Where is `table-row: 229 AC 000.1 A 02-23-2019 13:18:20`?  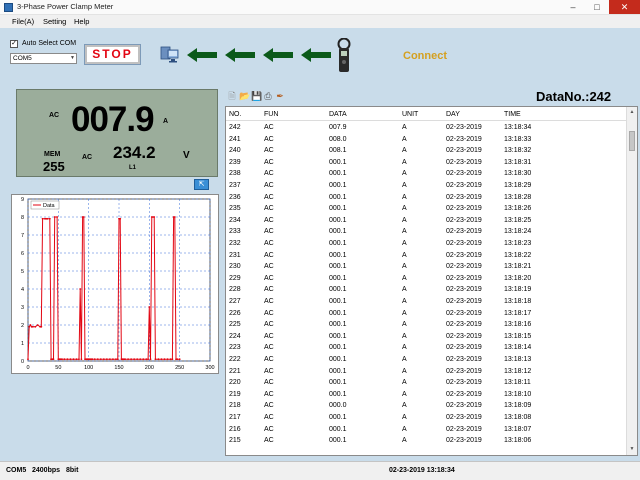
table-row: 229 AC 000.1 A 02-23-2019 13:18:20 is located at coordinates (426, 280).